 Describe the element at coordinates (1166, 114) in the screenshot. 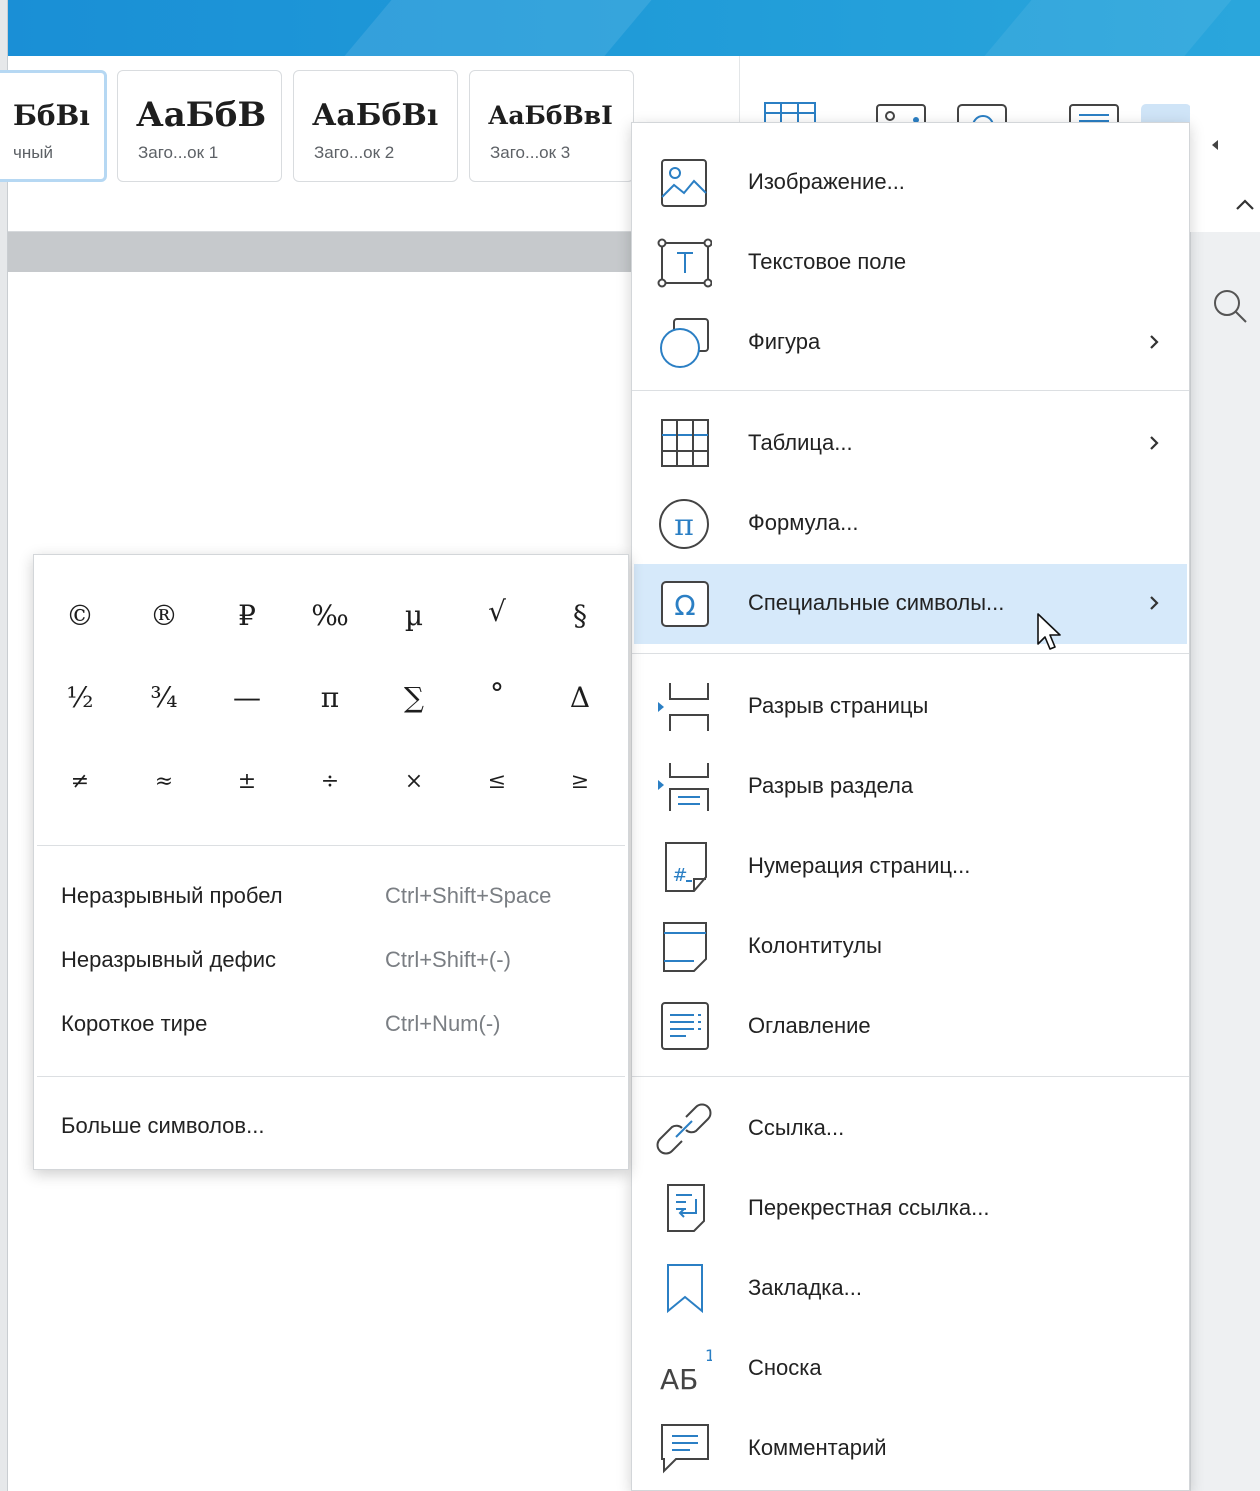

I see `ribbon-insert-button-active` at that location.